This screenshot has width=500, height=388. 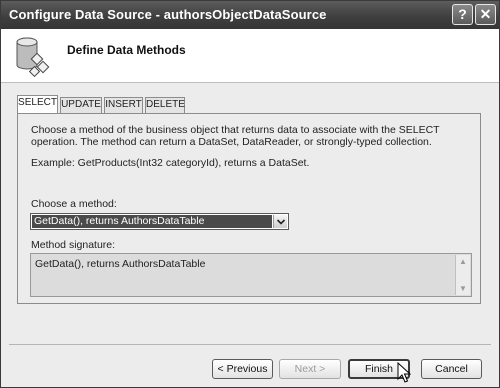 I want to click on chevron-down-icon, so click(x=280, y=221).